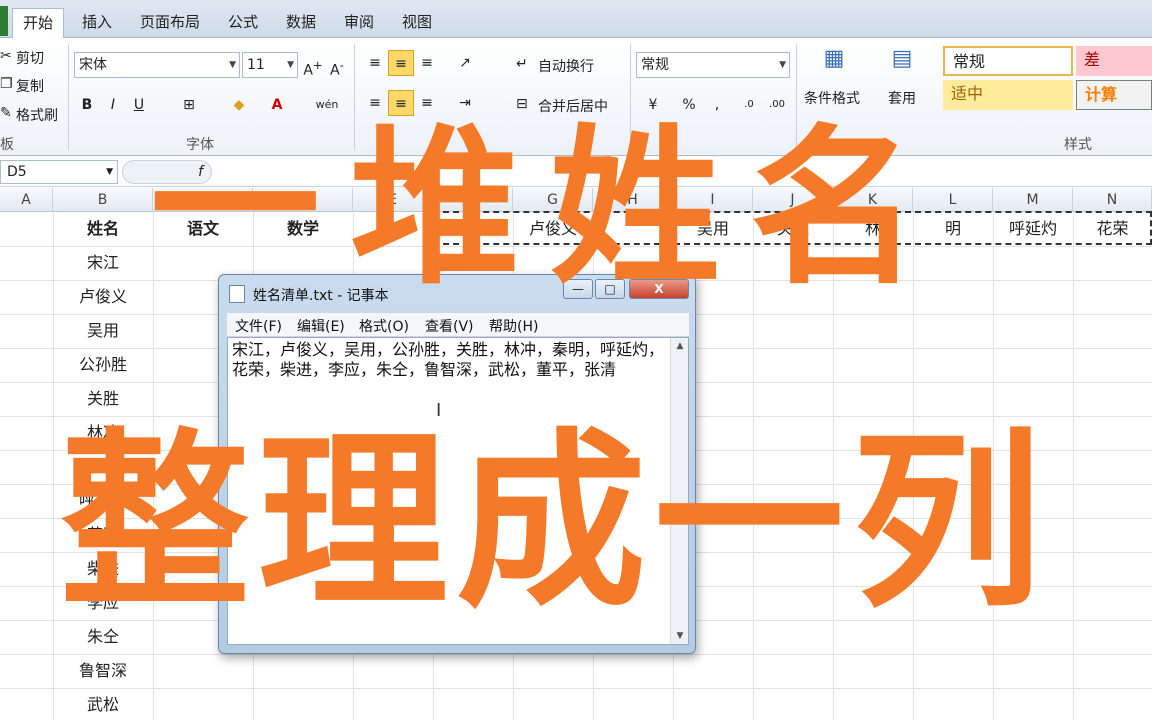 This screenshot has height=720, width=1152. What do you see at coordinates (689, 105) in the screenshot?
I see `percent-button: %` at bounding box center [689, 105].